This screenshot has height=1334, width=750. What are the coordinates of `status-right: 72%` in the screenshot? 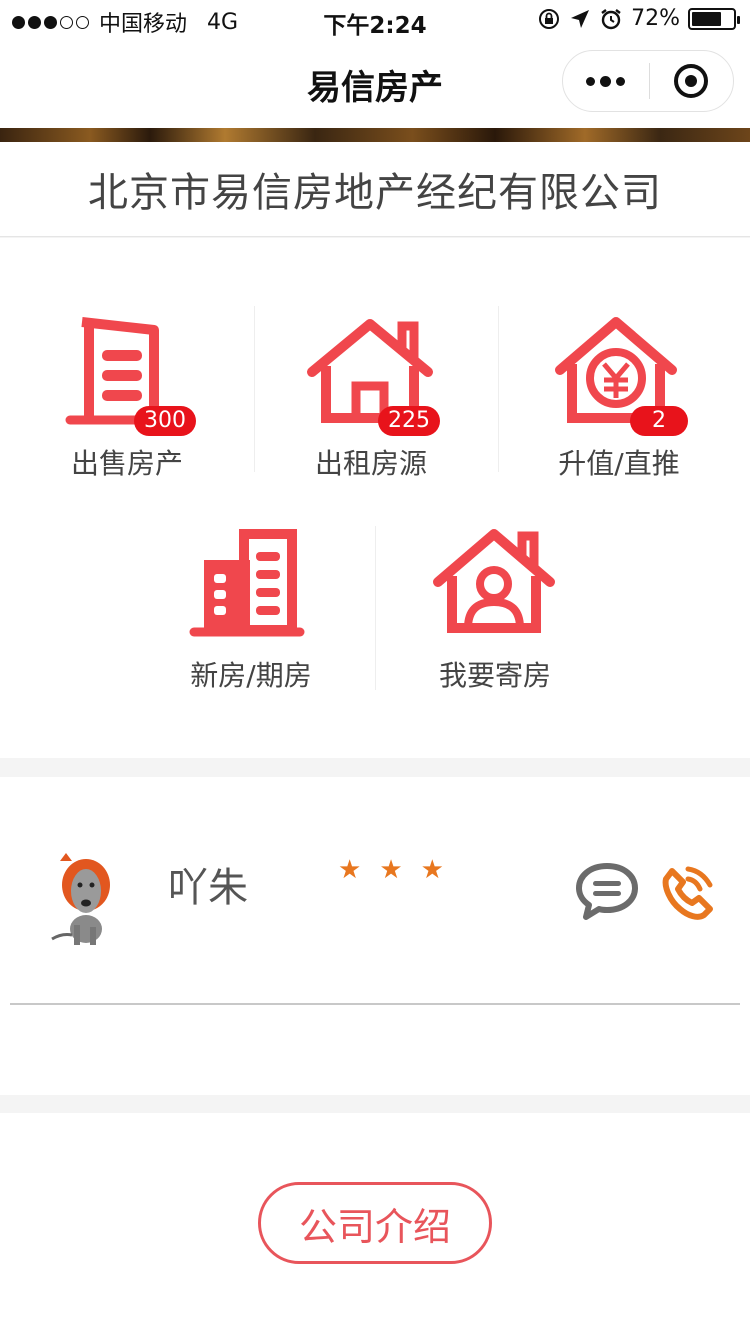 It's located at (638, 18).